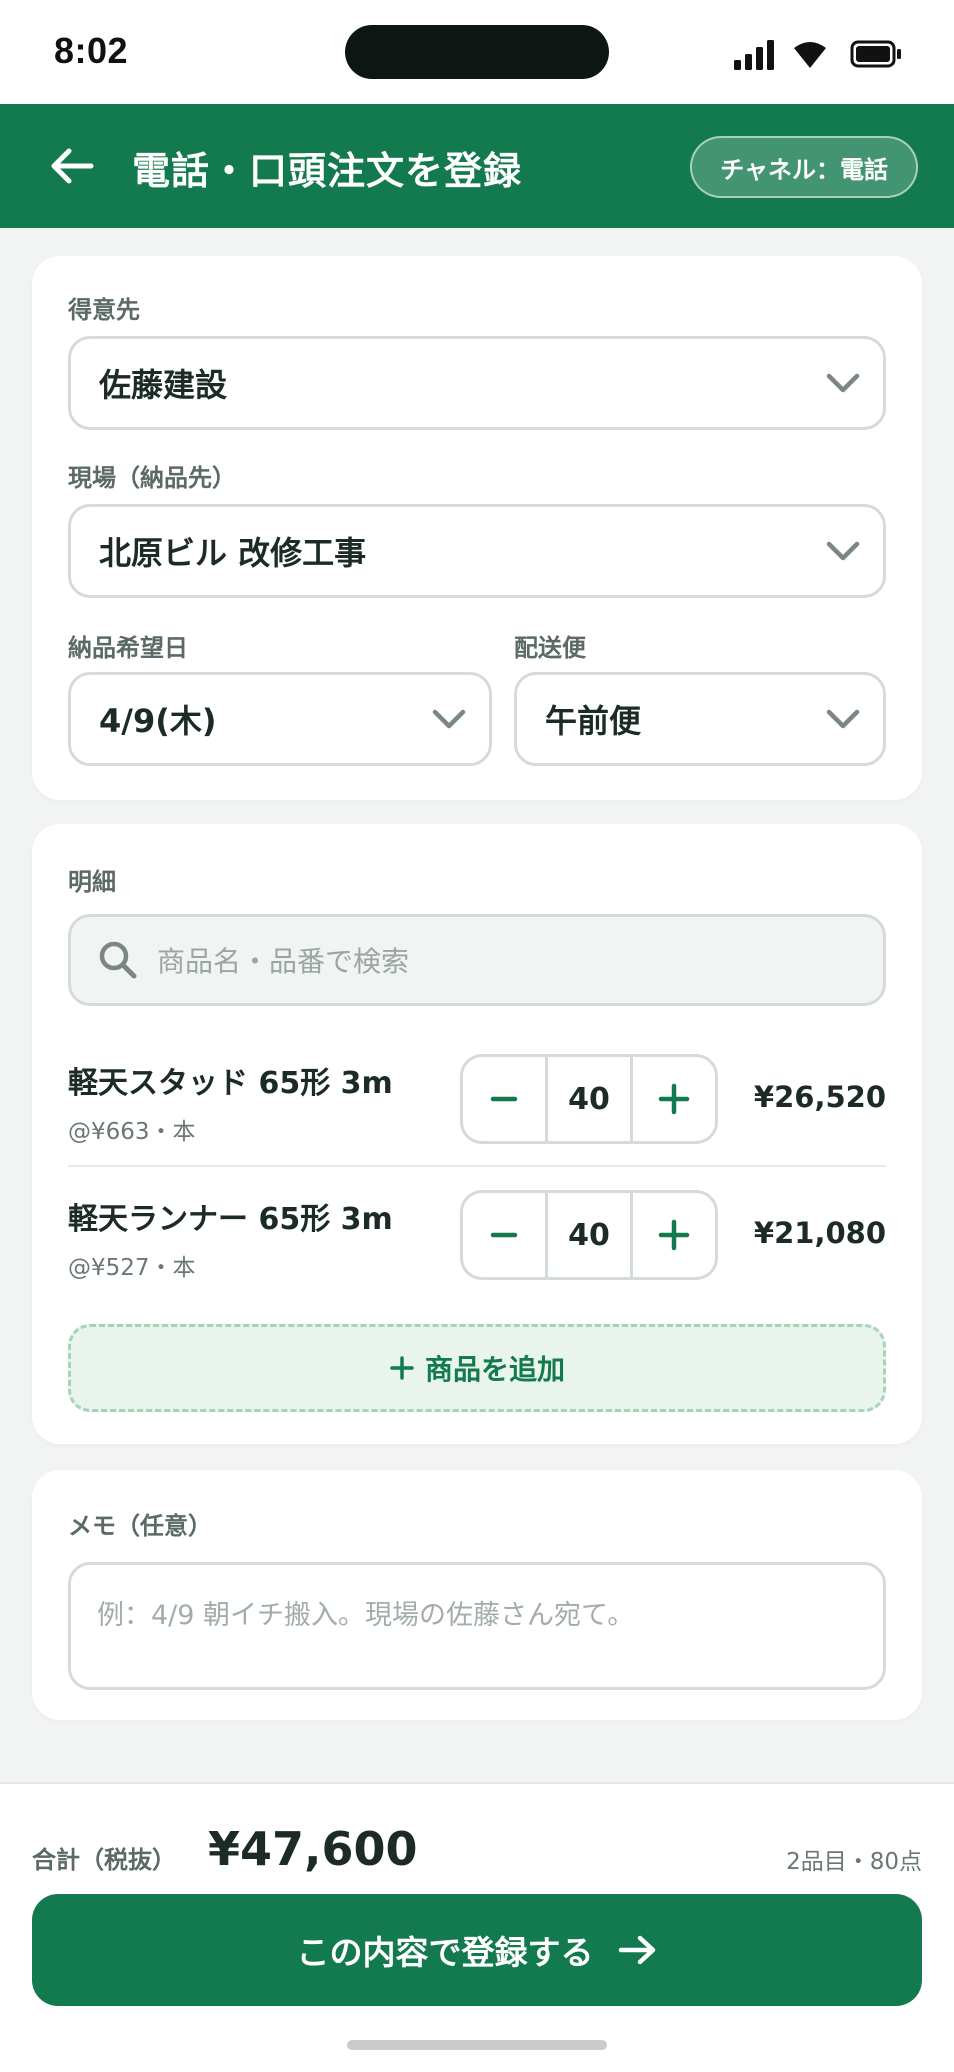  I want to click on wifi-icon, so click(810, 55).